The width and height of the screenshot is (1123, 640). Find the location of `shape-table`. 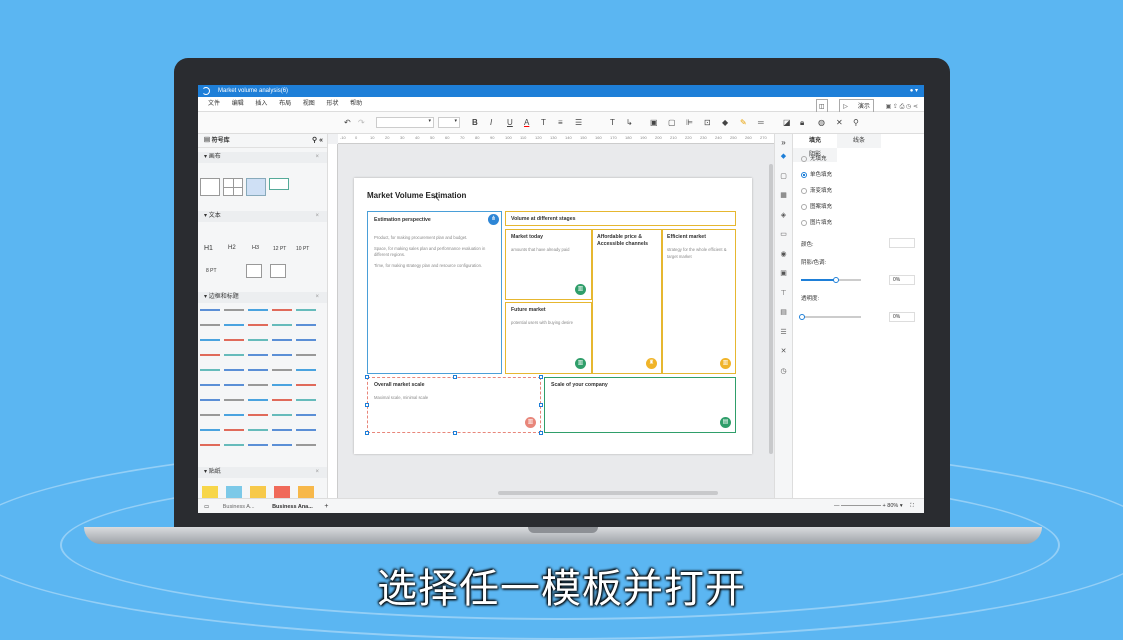

shape-table is located at coordinates (256, 187).